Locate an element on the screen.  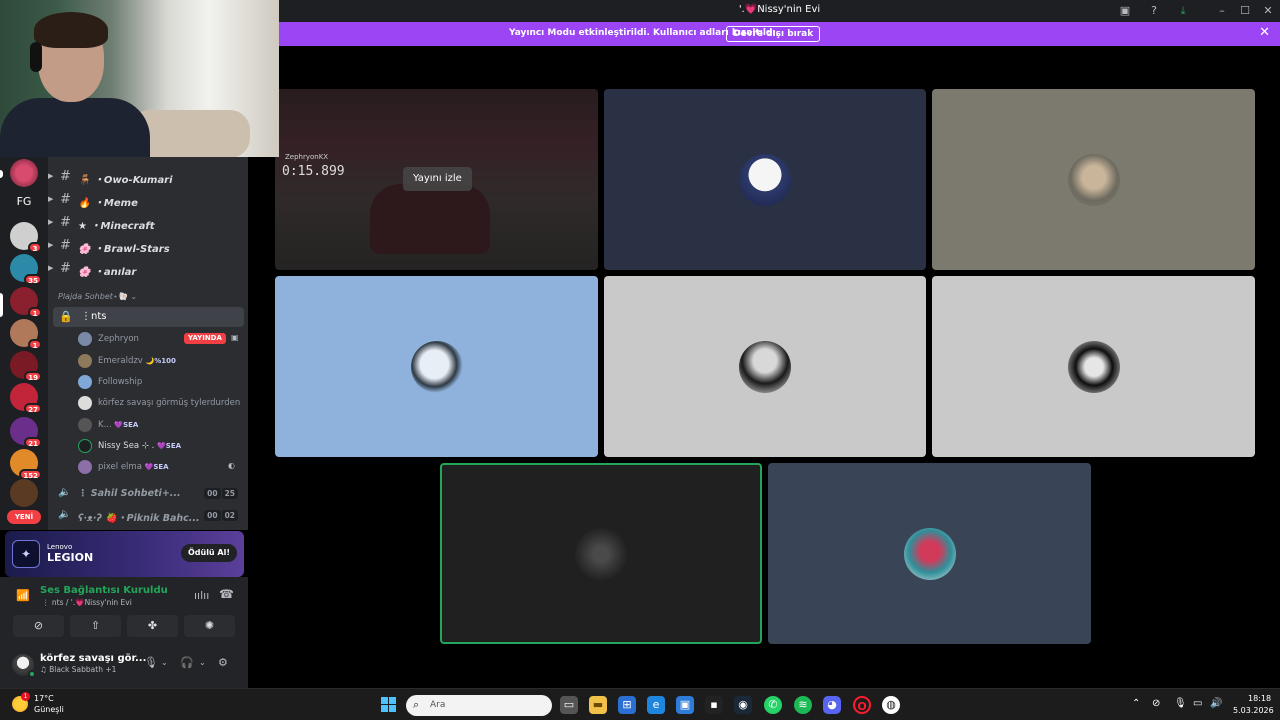
steam-icon: ◉ is located at coordinates (743, 705).